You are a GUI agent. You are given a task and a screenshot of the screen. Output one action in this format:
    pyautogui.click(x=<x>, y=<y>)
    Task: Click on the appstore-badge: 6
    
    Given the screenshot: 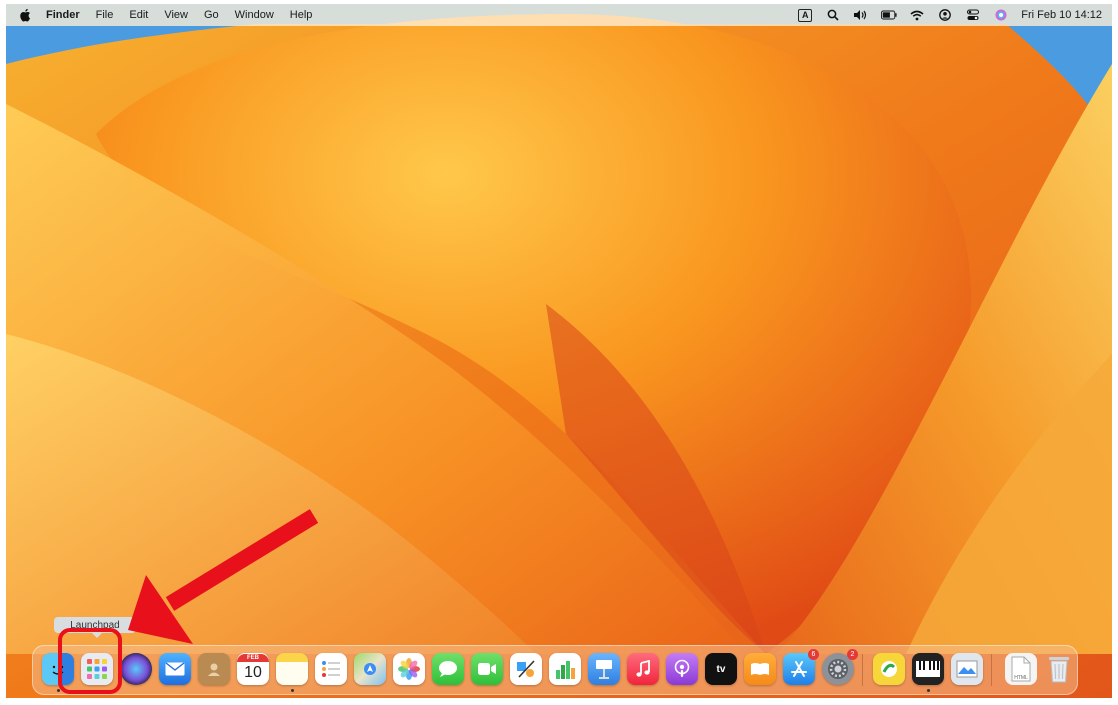 What is the action you would take?
    pyautogui.click(x=813, y=654)
    